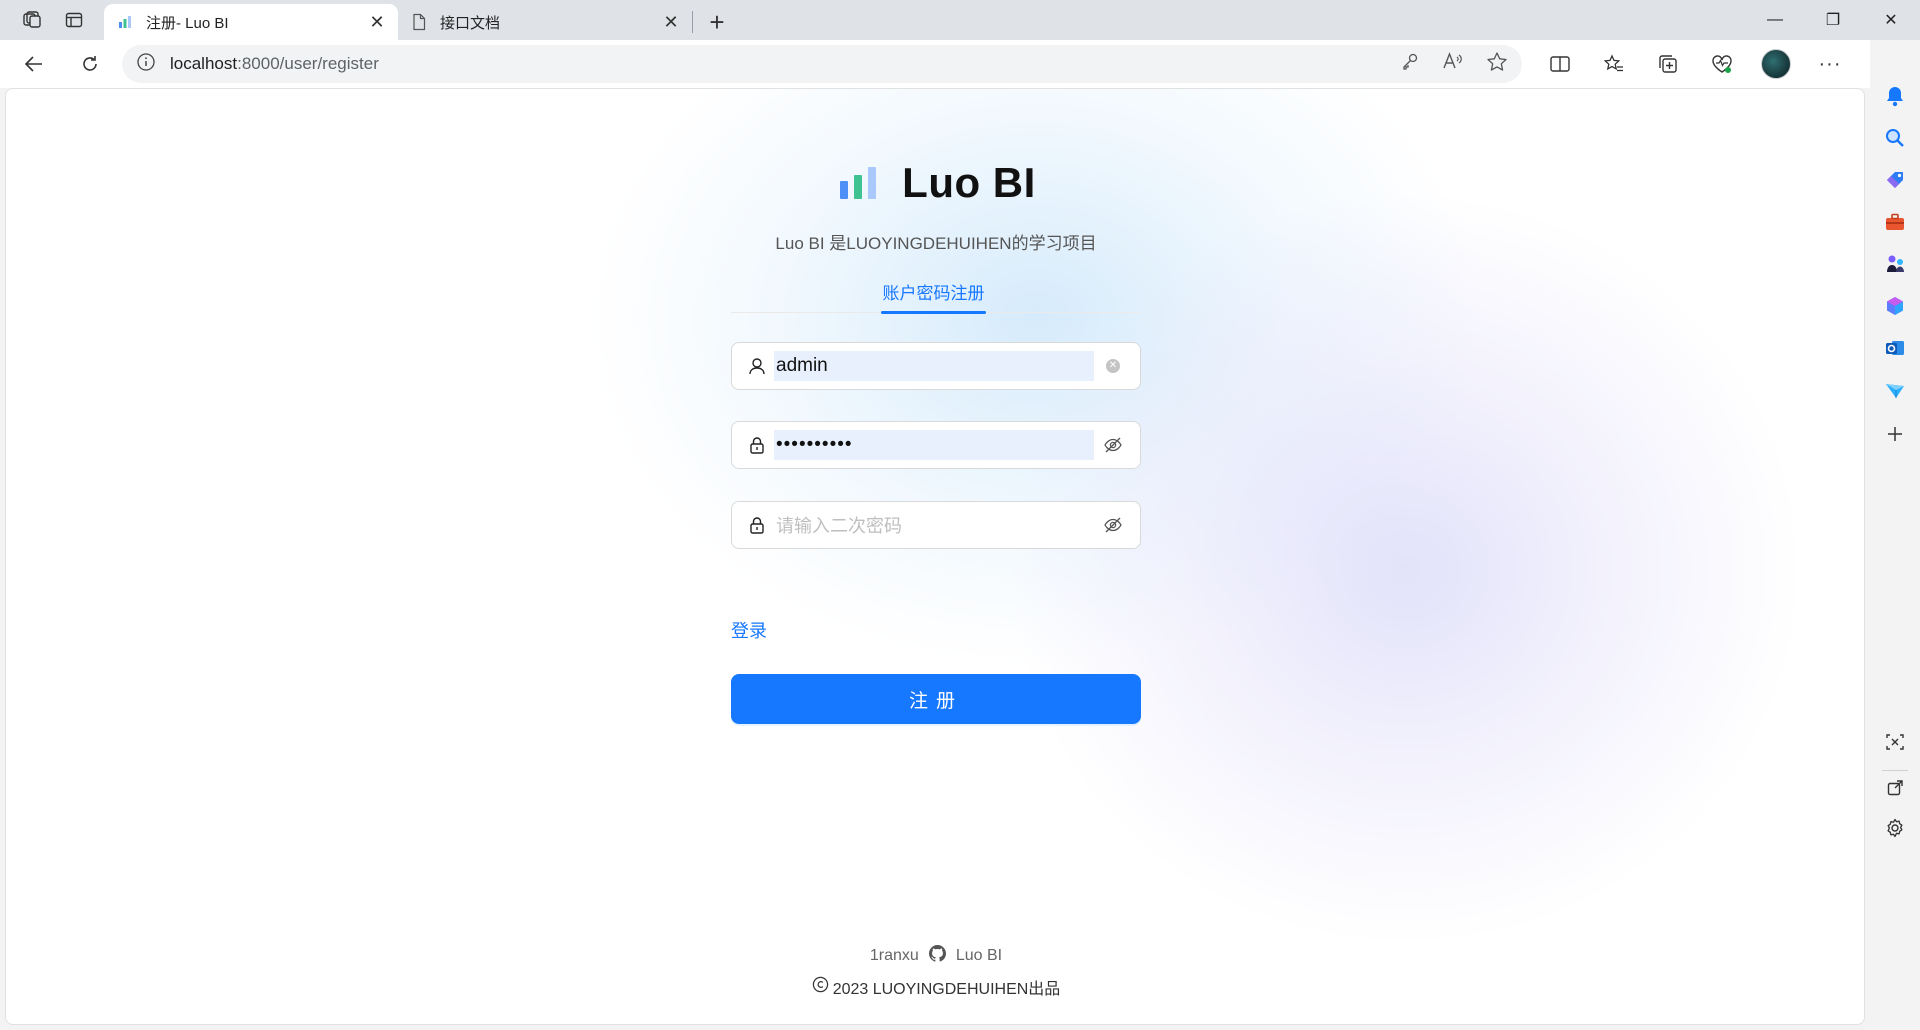 The width and height of the screenshot is (1920, 1030). I want to click on minimize-button: —, so click(1775, 20).